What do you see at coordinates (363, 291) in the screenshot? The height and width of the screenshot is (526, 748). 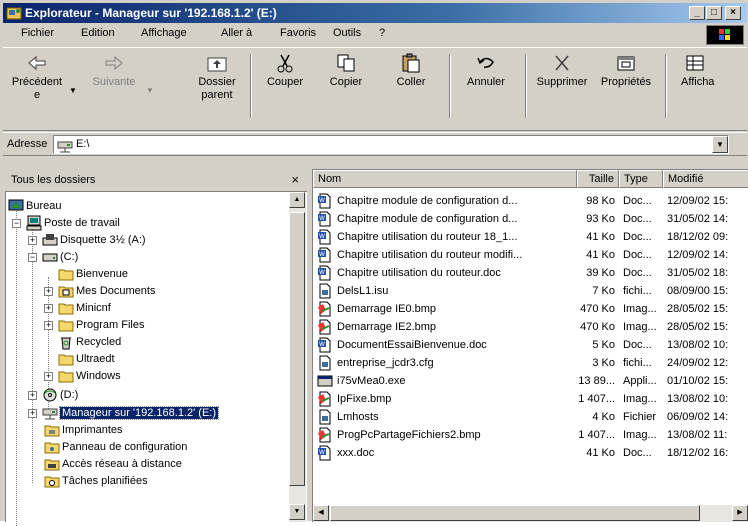 I see `file-name: DelsL1.isu` at bounding box center [363, 291].